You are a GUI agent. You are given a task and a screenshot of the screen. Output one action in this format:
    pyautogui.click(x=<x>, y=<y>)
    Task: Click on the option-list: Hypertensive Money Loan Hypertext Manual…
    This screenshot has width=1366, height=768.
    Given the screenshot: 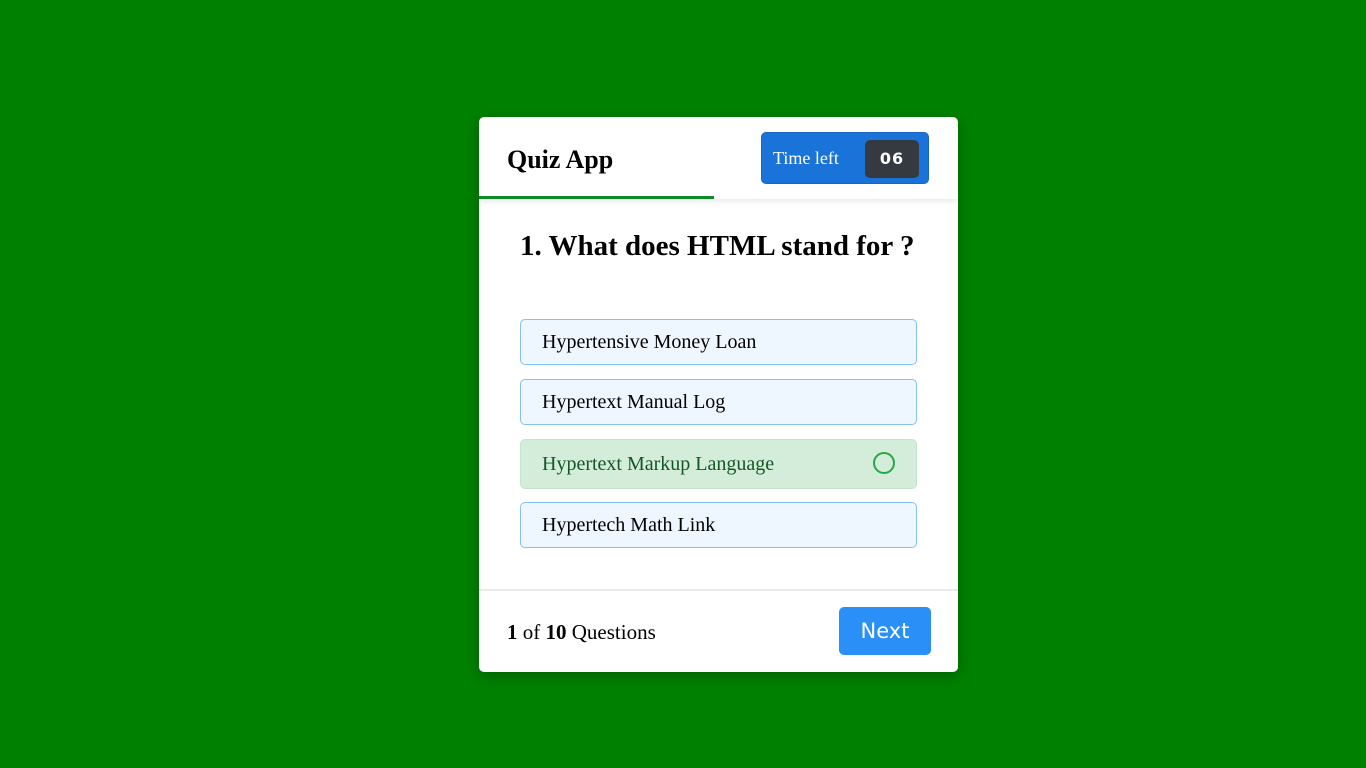 What is the action you would take?
    pyautogui.click(x=718, y=440)
    